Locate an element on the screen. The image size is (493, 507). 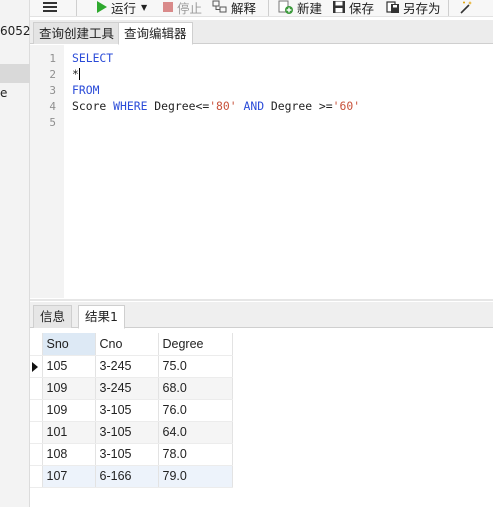
tree-item-fragment: e is located at coordinates (3, 93).